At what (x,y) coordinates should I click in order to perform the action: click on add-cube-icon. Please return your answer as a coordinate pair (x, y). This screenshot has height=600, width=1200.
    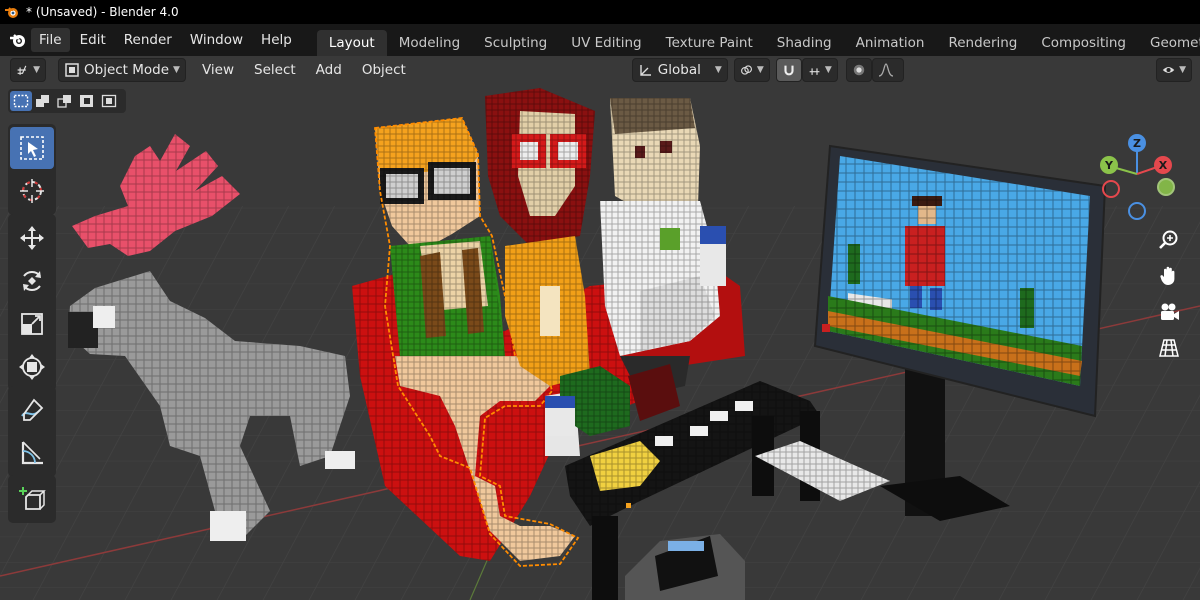
    Looking at the image, I should click on (32, 498).